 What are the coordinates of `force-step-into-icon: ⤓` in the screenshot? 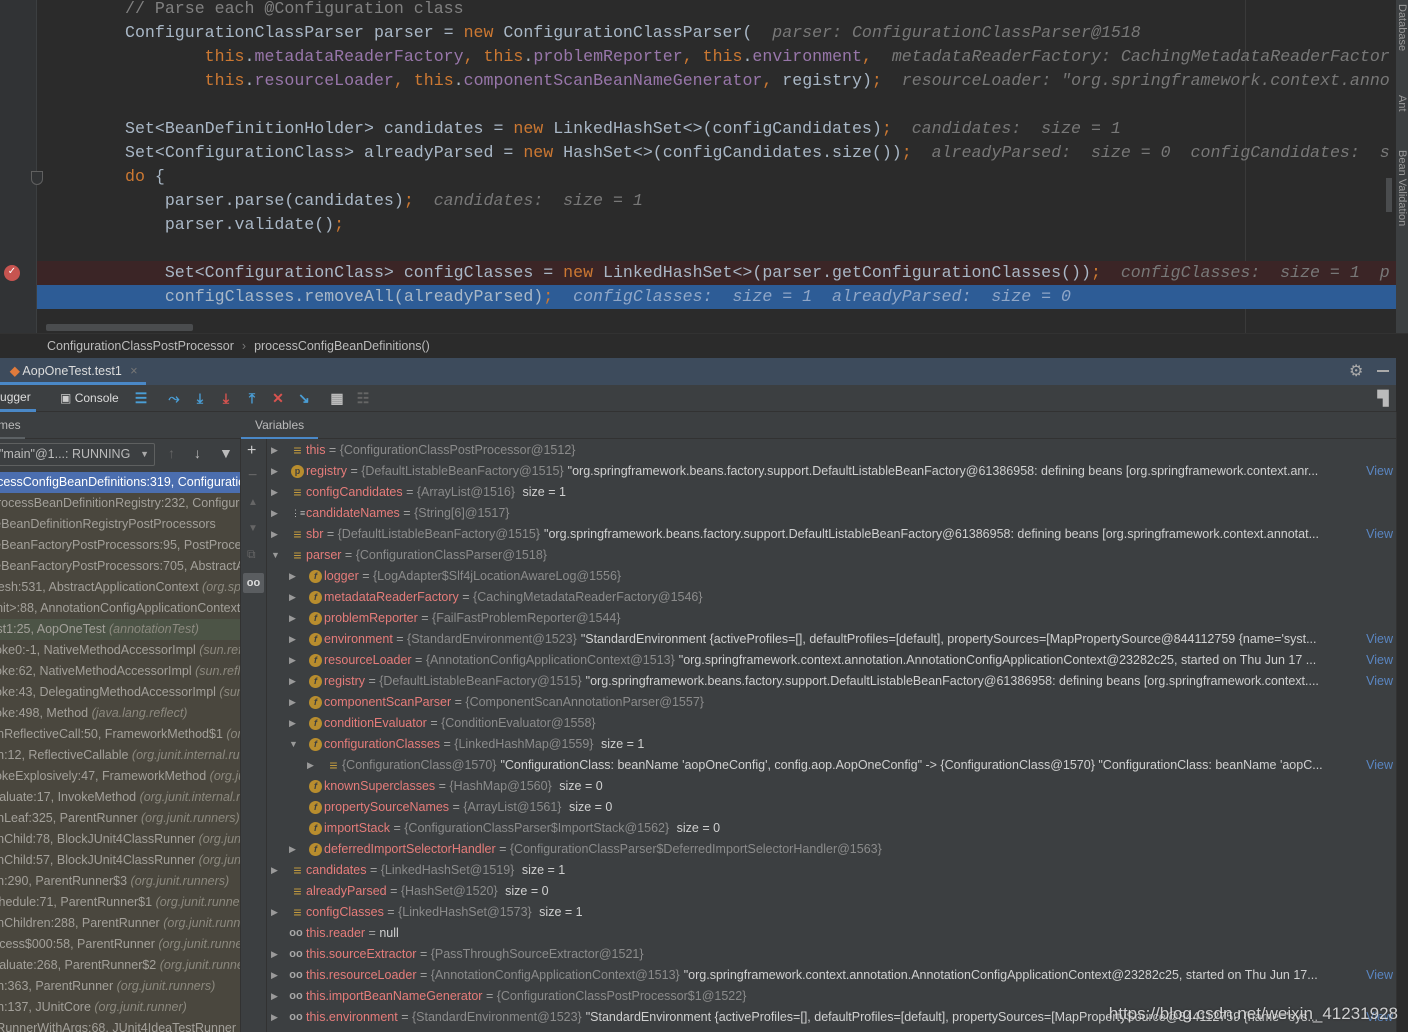 It's located at (226, 398).